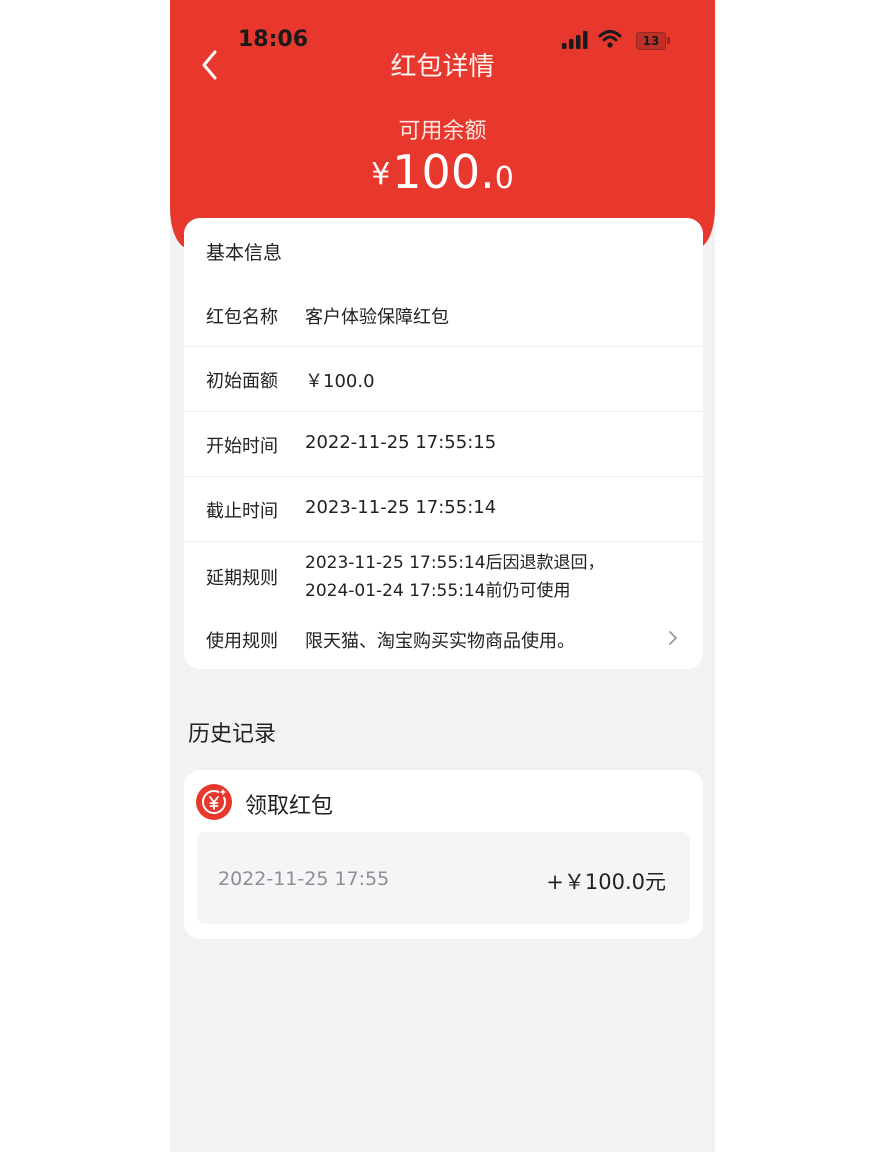 The image size is (886, 1152). I want to click on balance-currency: ¥, so click(381, 174).